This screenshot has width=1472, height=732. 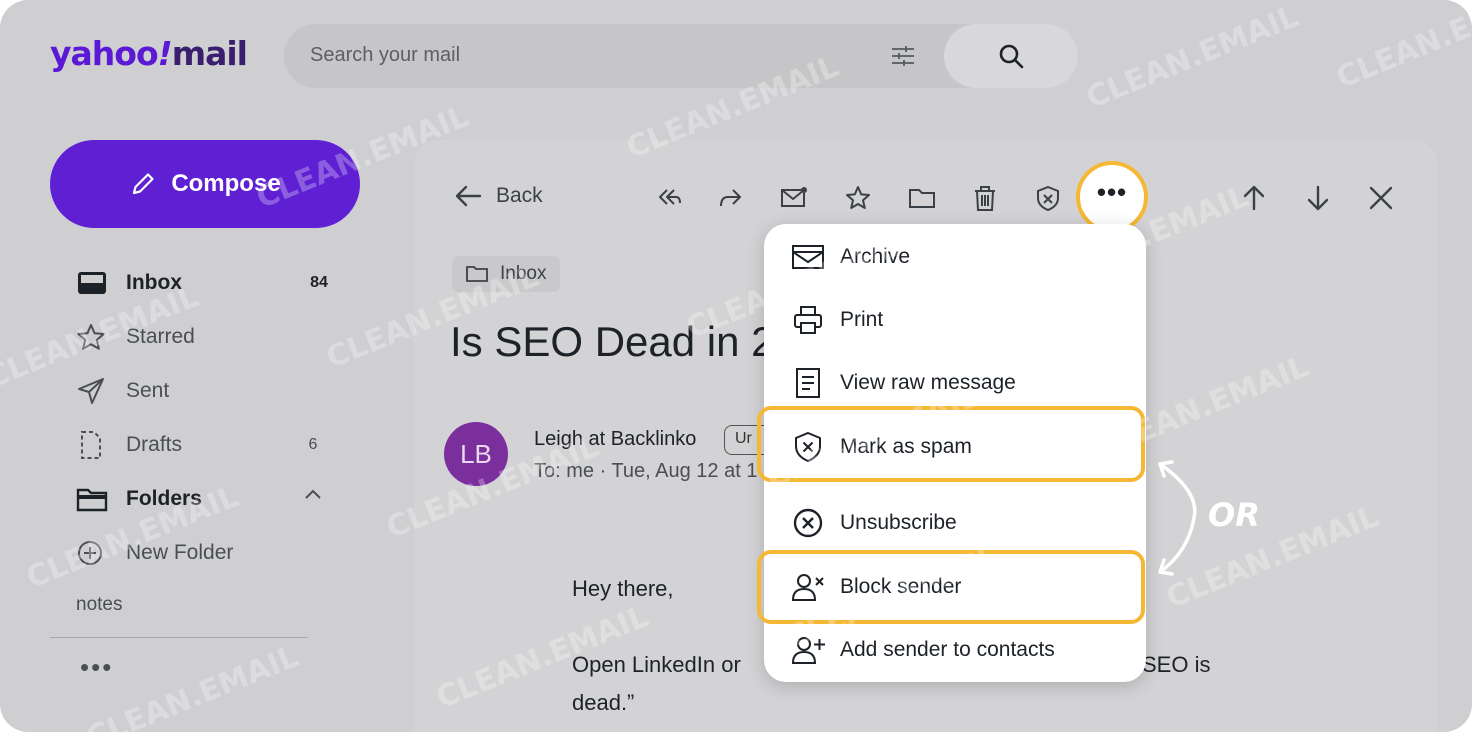 What do you see at coordinates (1177, 518) in the screenshot?
I see `or-arrow-annotation` at bounding box center [1177, 518].